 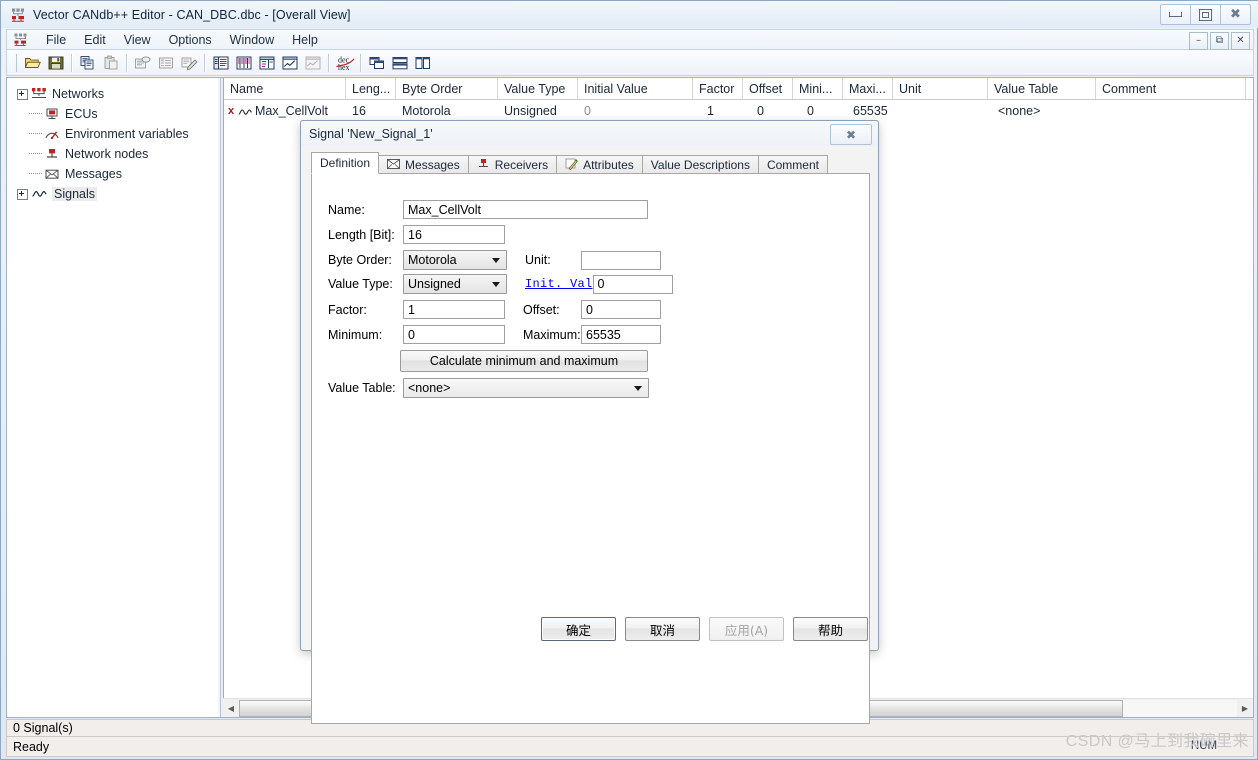 I want to click on tab-receivers: Receivers, so click(x=512, y=164).